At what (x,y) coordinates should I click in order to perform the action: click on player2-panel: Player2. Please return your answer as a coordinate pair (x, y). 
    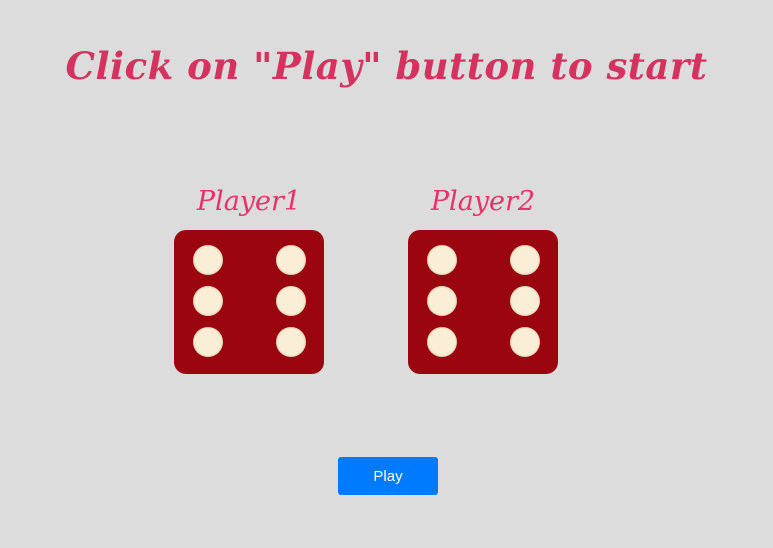
    Looking at the image, I should click on (483, 277).